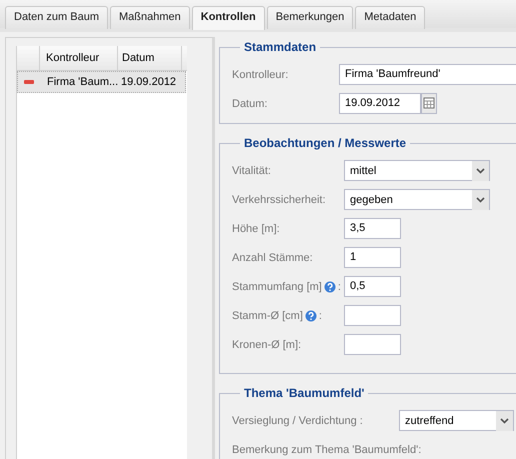  Describe the element at coordinates (279, 200) in the screenshot. I see `field-label: Verkehrssicherheit:` at that location.